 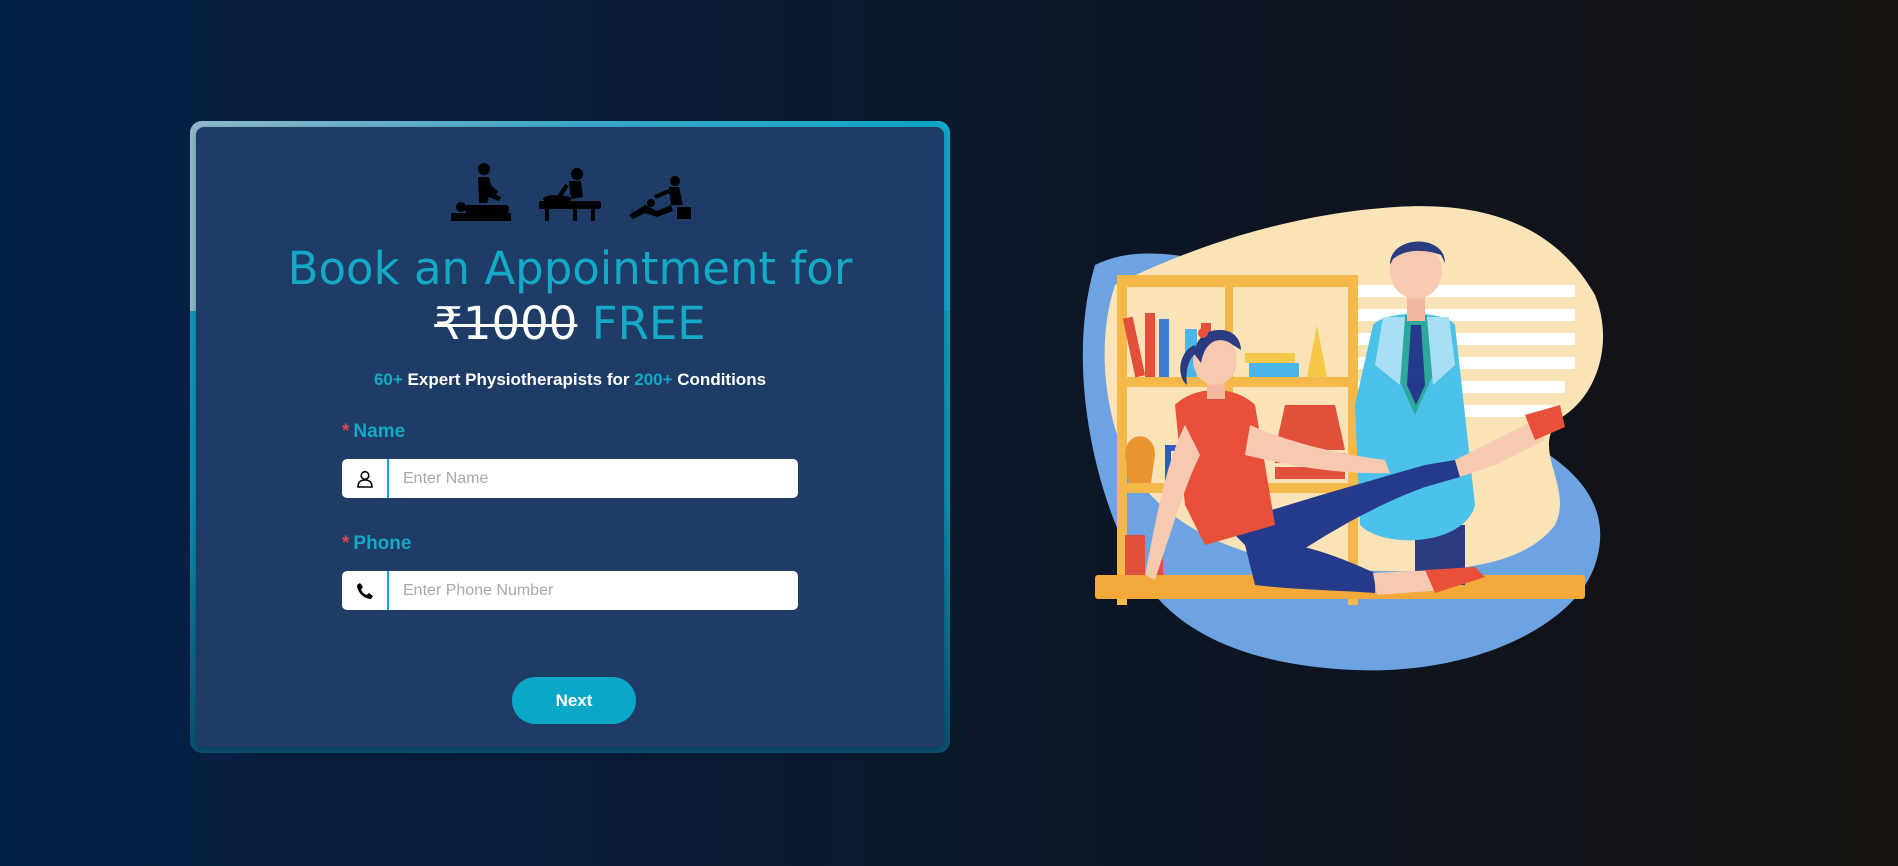 What do you see at coordinates (388, 379) in the screenshot?
I see `therapist-count: 60+` at bounding box center [388, 379].